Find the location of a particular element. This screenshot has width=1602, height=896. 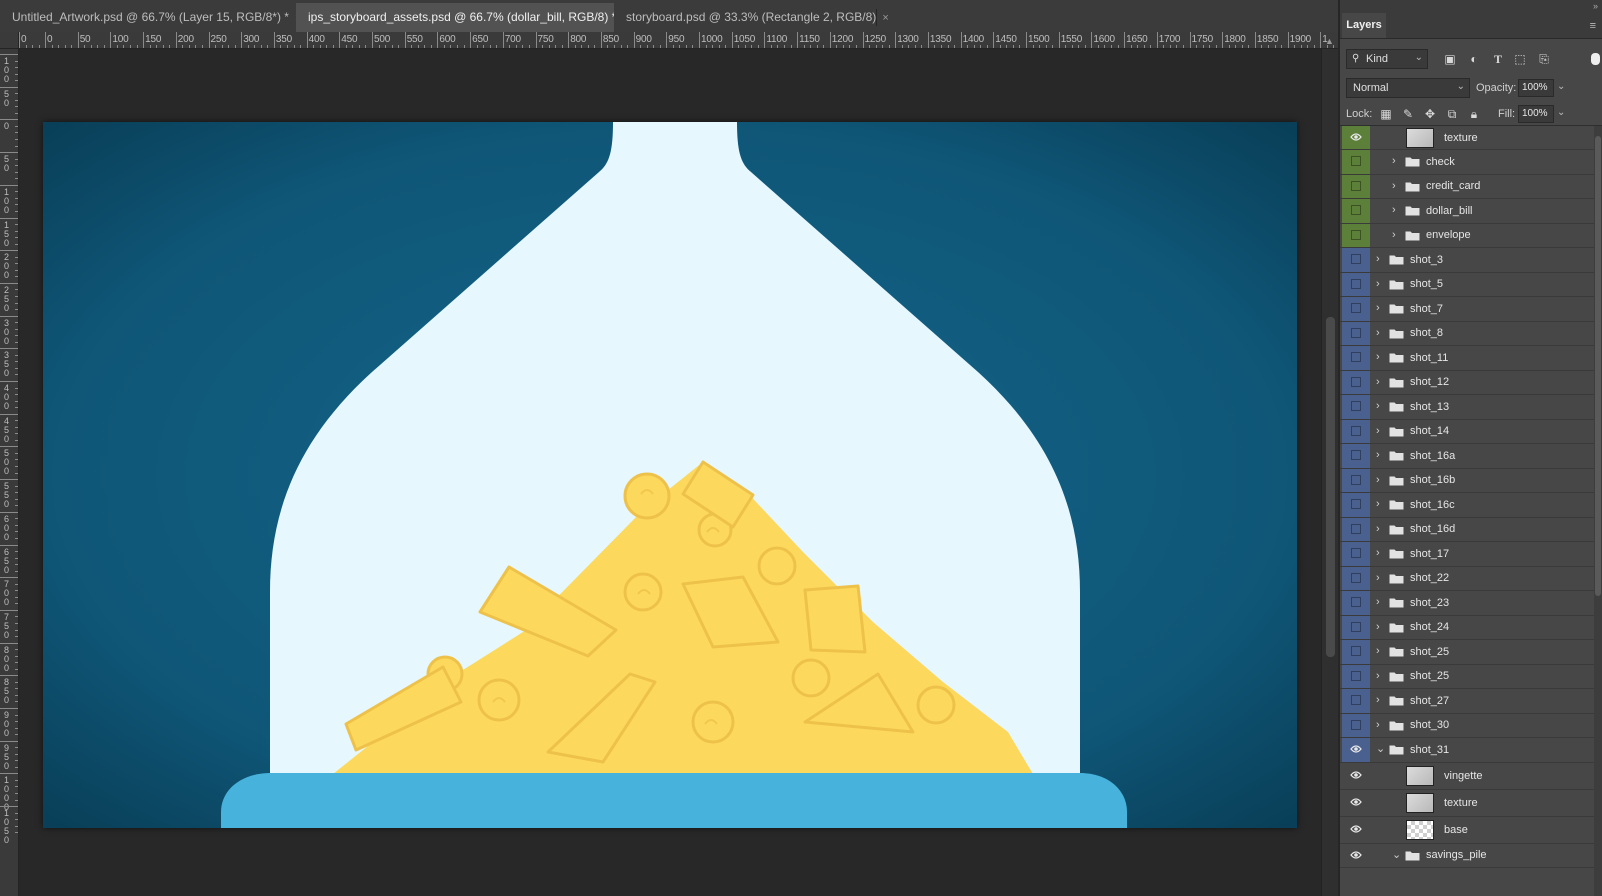

layer-group-row: › credit_card is located at coordinates (1471, 186).